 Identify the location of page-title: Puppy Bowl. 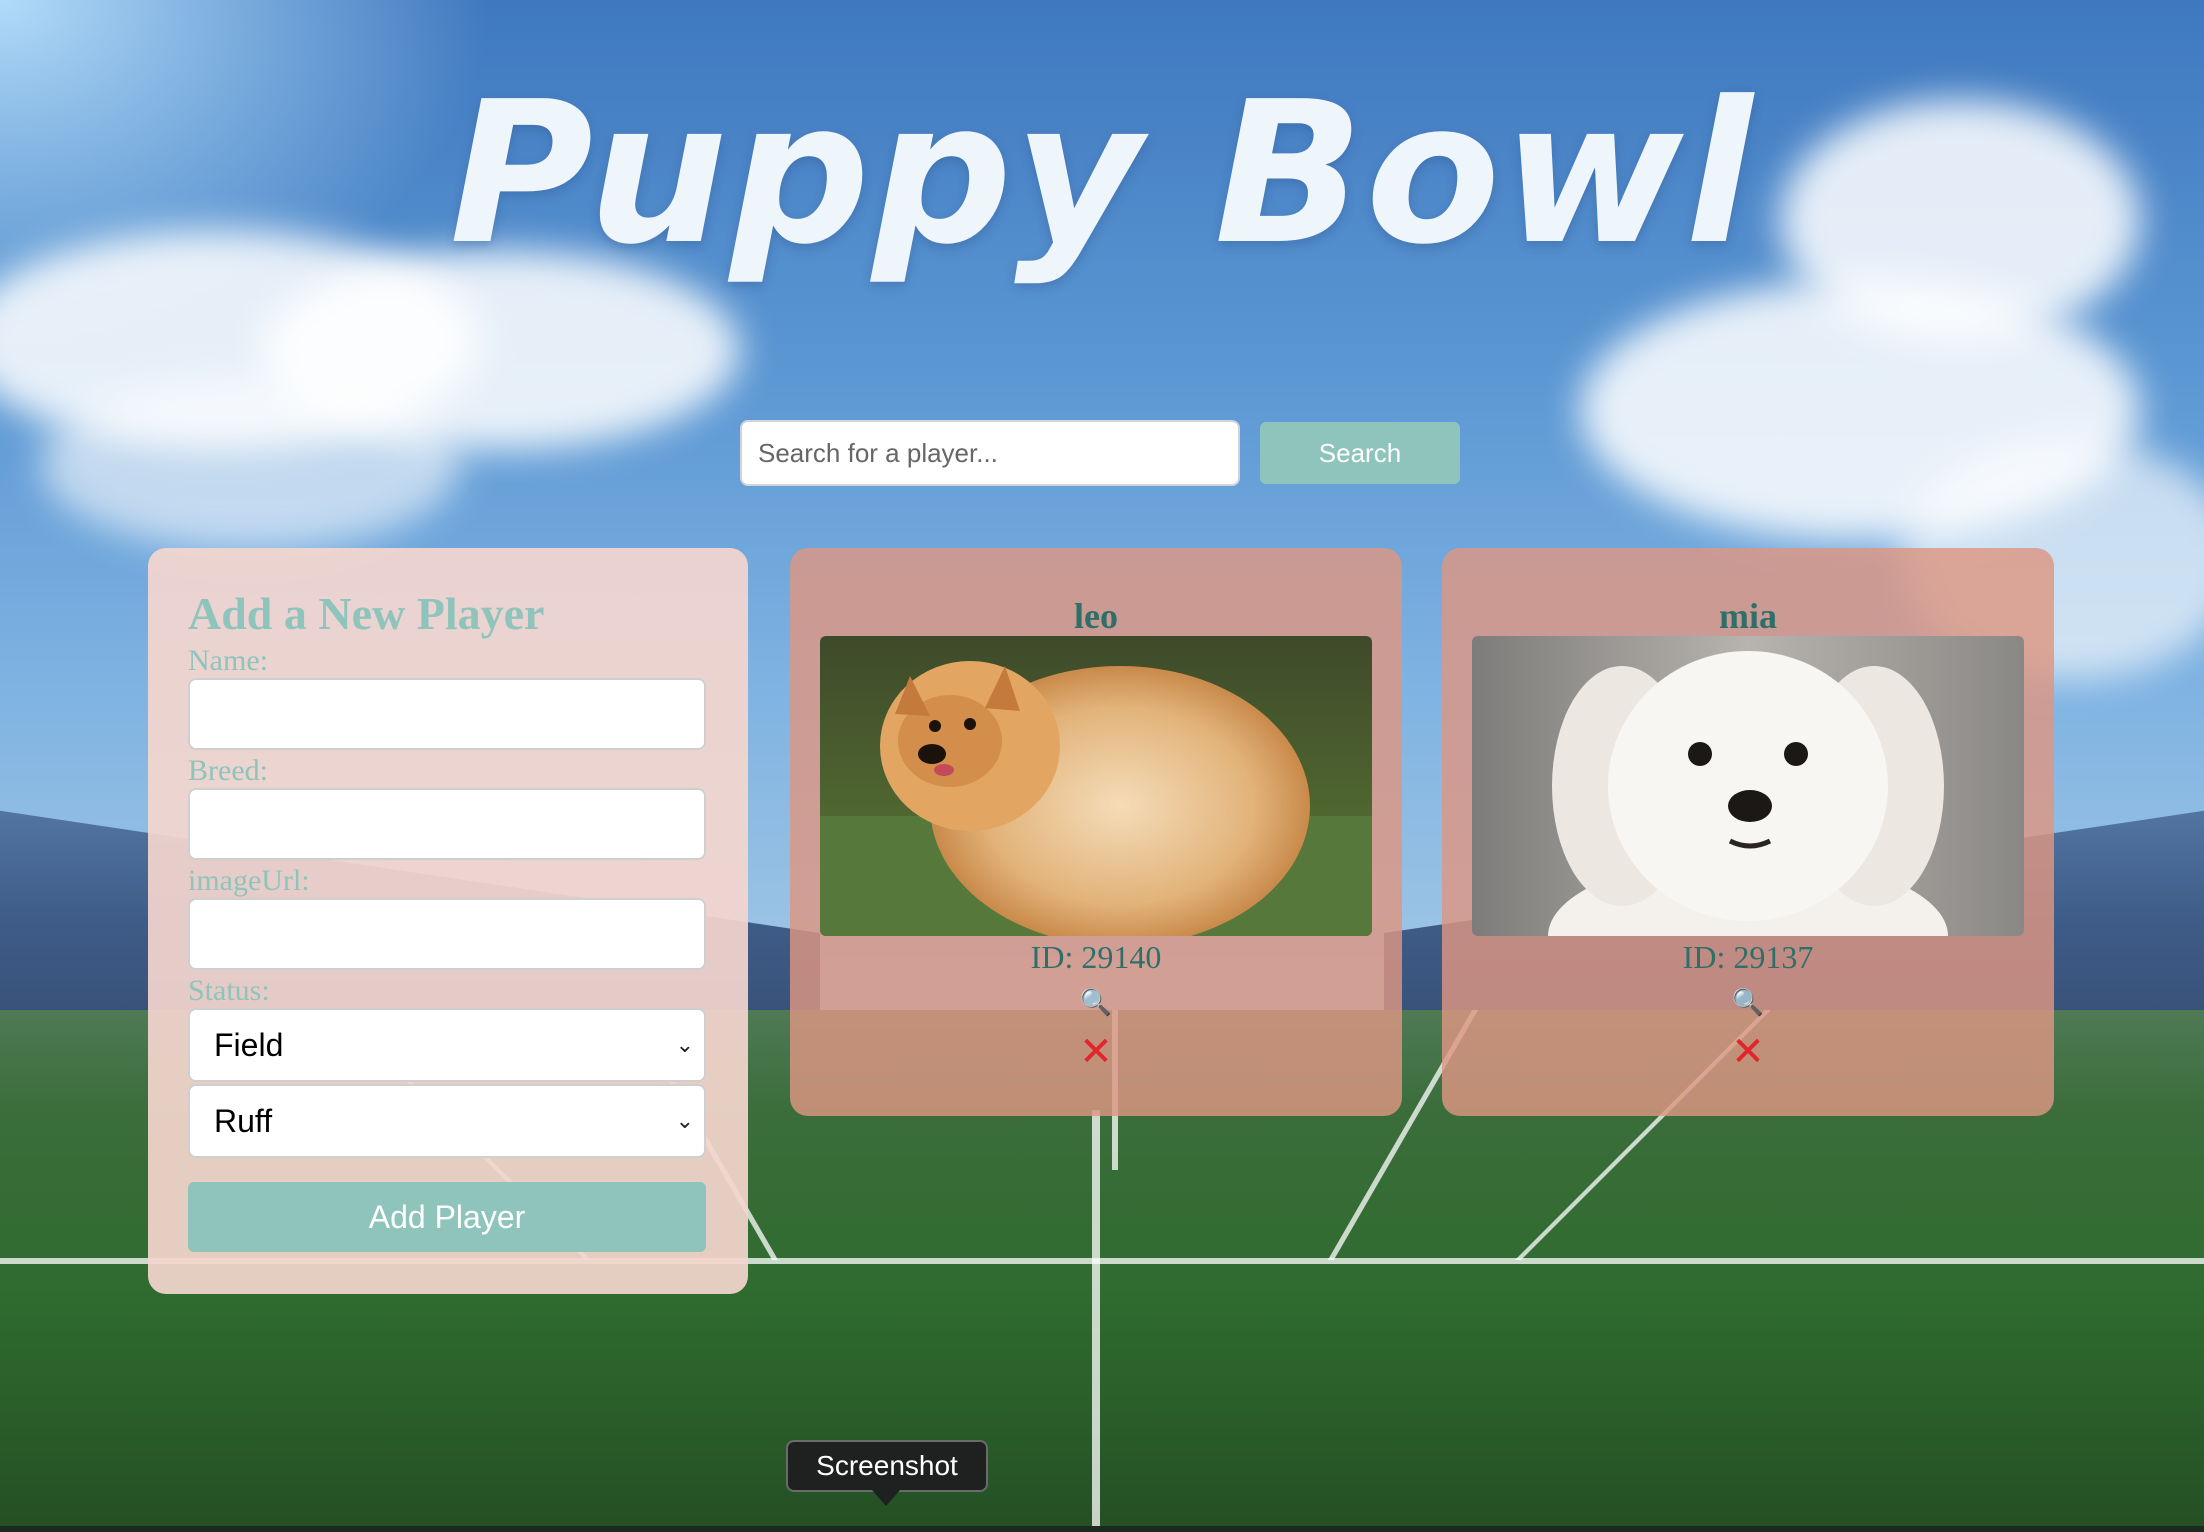
(1102, 174).